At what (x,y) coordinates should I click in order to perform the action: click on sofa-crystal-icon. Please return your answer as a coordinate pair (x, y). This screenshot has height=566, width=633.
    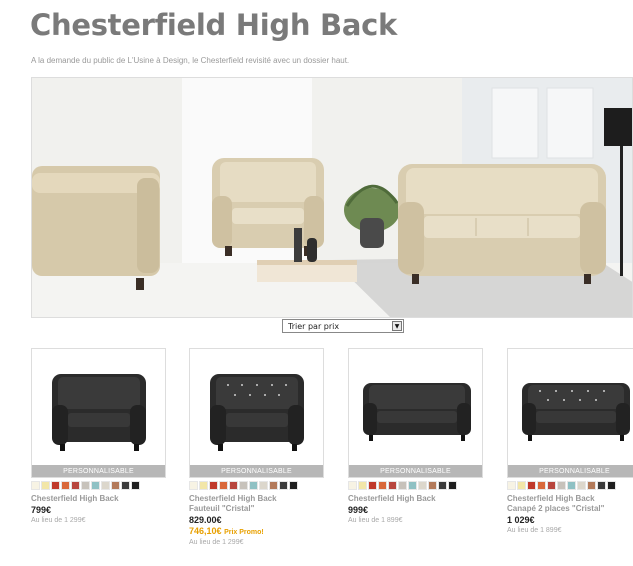
    Looking at the image, I should click on (576, 412).